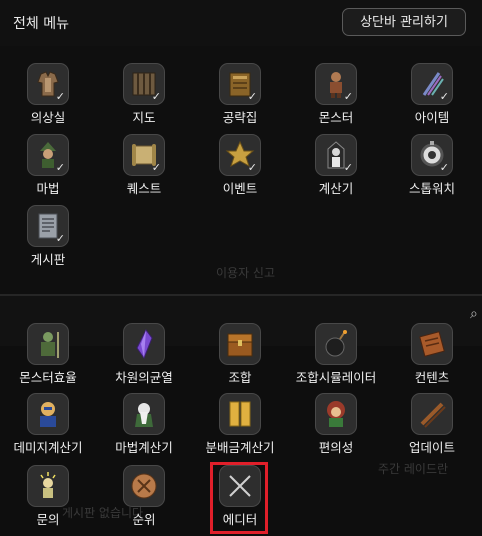 This screenshot has height=536, width=482. I want to click on menu-item-label: 마법계산기, so click(144, 447).